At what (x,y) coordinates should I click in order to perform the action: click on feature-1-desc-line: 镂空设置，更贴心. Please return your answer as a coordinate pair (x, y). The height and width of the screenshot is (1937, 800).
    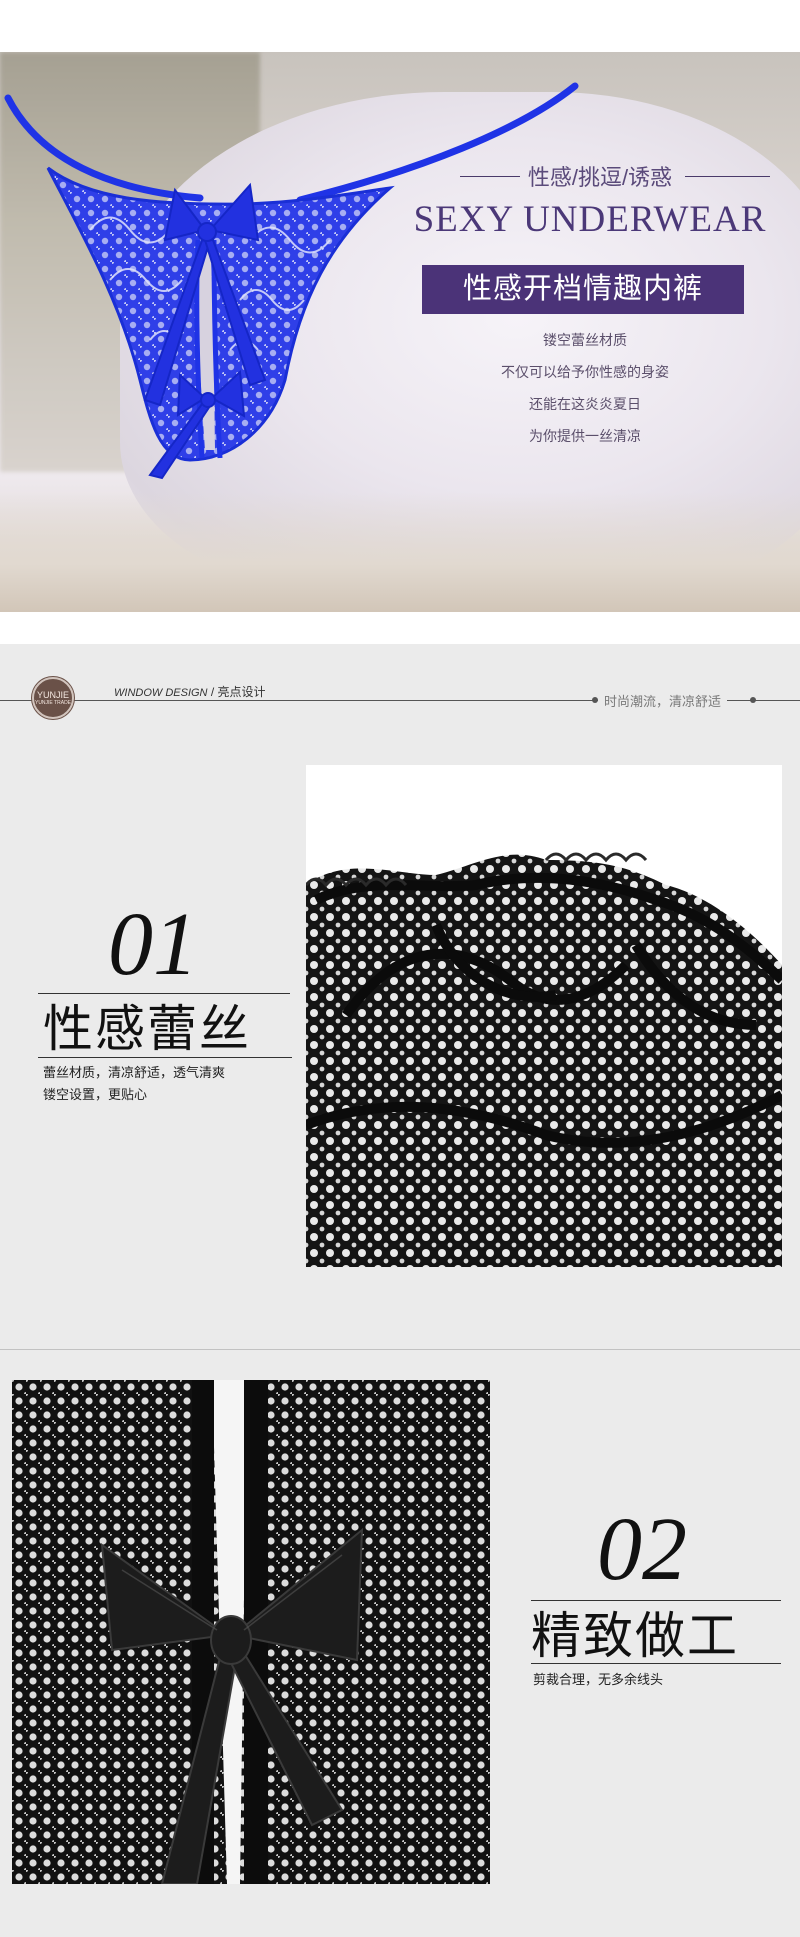
    Looking at the image, I should click on (95, 1094).